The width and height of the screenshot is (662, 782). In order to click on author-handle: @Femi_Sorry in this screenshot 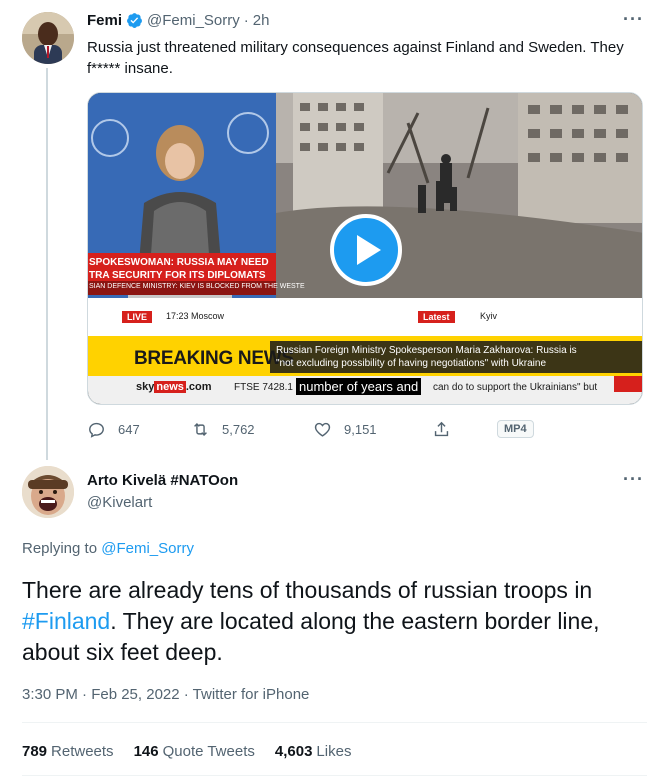, I will do `click(193, 20)`.